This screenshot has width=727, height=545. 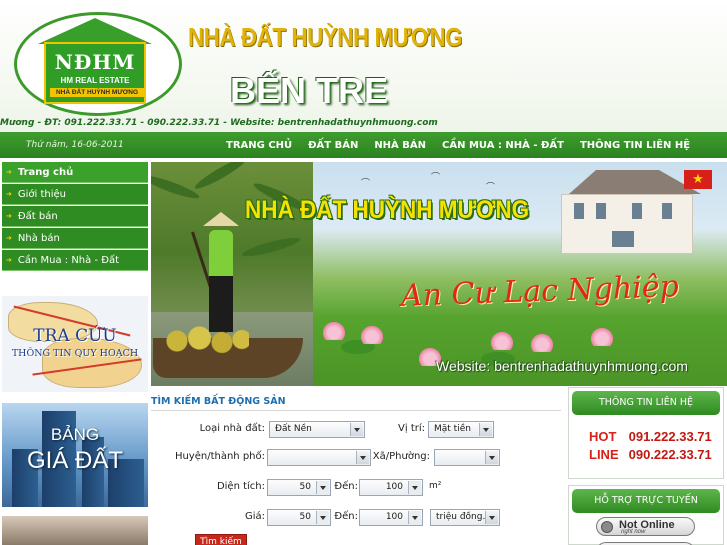 I want to click on price-unit-value: triệu đồng., so click(x=461, y=517).